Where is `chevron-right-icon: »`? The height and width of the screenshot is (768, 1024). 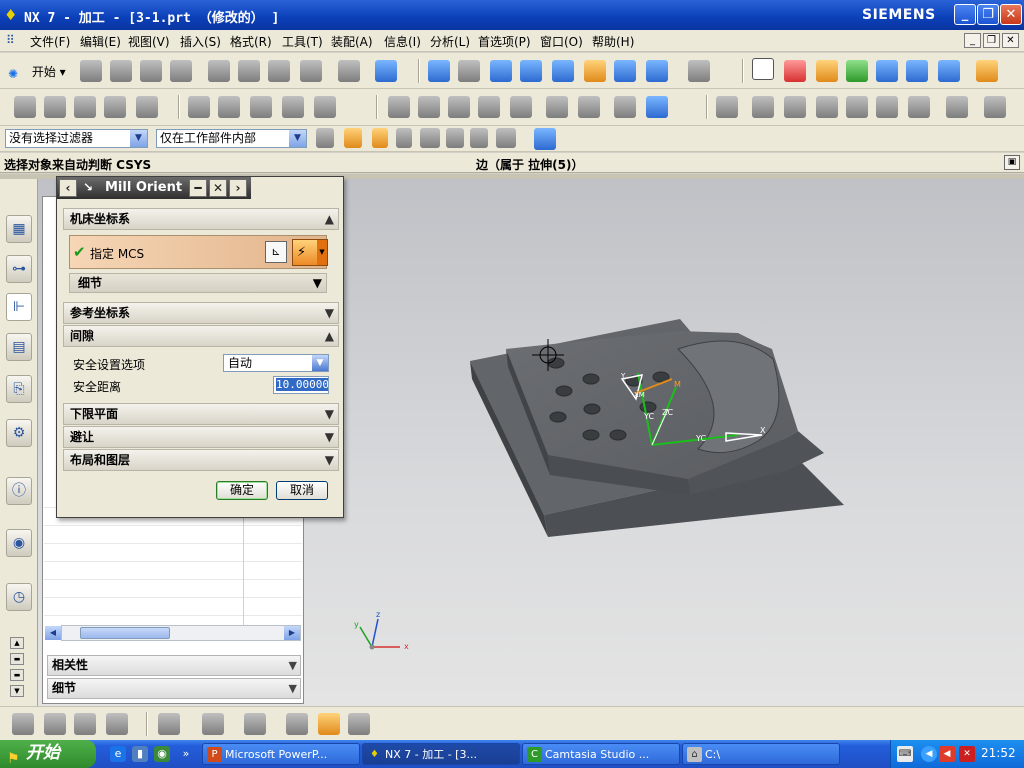 chevron-right-icon: » is located at coordinates (186, 754).